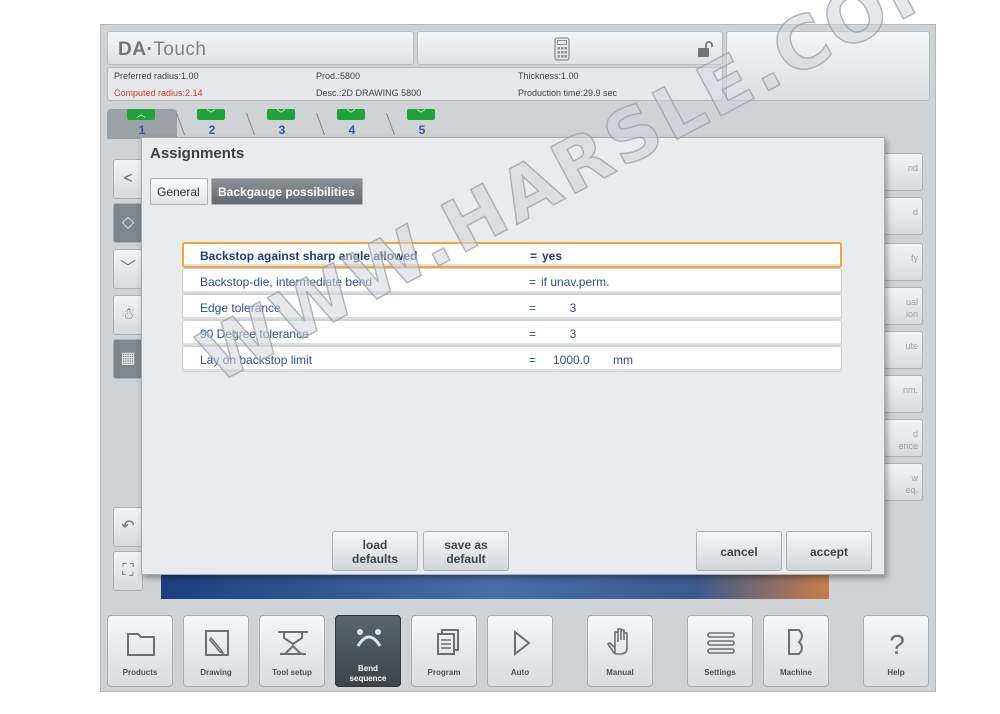 The width and height of the screenshot is (1000, 714). What do you see at coordinates (903, 350) in the screenshot?
I see `right-button-5: ute` at bounding box center [903, 350].